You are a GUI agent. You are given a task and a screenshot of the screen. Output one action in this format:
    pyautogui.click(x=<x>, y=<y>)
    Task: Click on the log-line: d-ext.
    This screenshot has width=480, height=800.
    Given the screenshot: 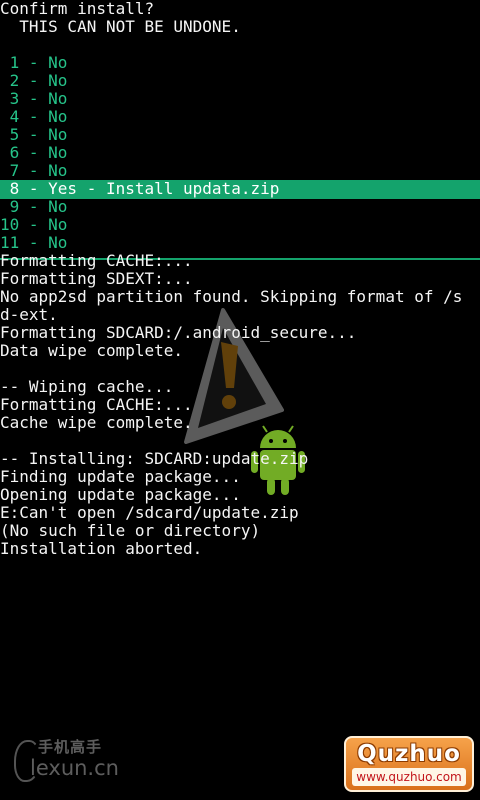 What is the action you would take?
    pyautogui.click(x=29, y=314)
    